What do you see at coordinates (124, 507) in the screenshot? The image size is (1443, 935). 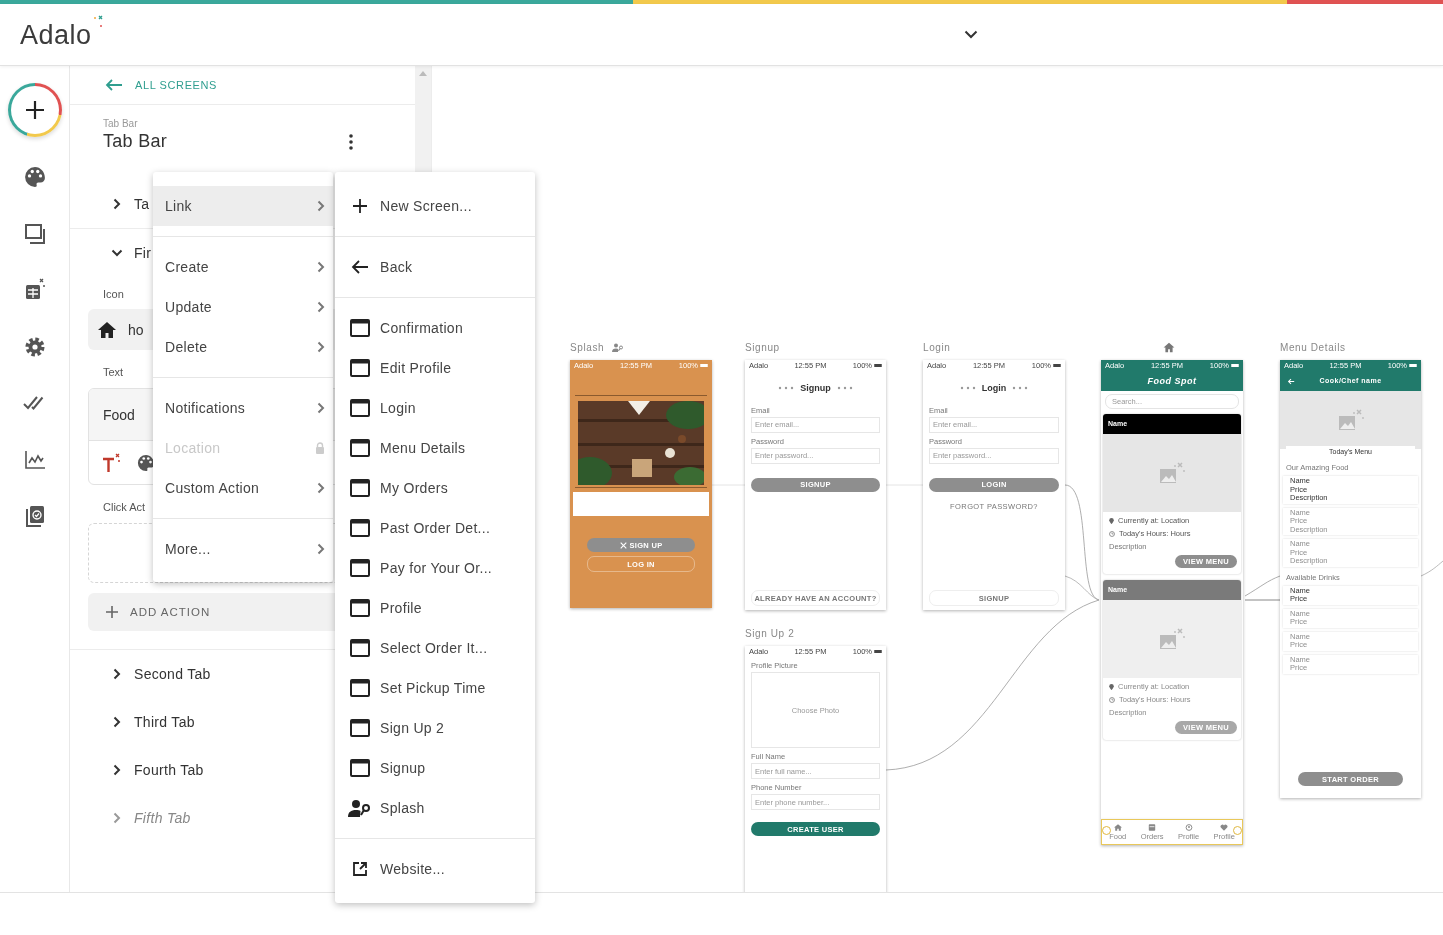 I see `field-label: Click Act` at bounding box center [124, 507].